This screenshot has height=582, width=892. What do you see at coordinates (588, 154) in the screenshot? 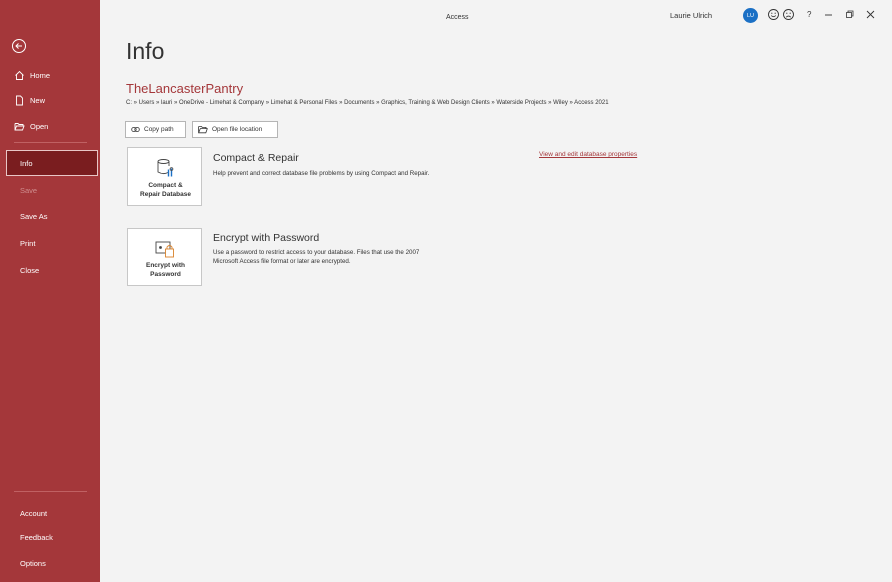
I see `view-properties-link: View and edit database properties` at bounding box center [588, 154].